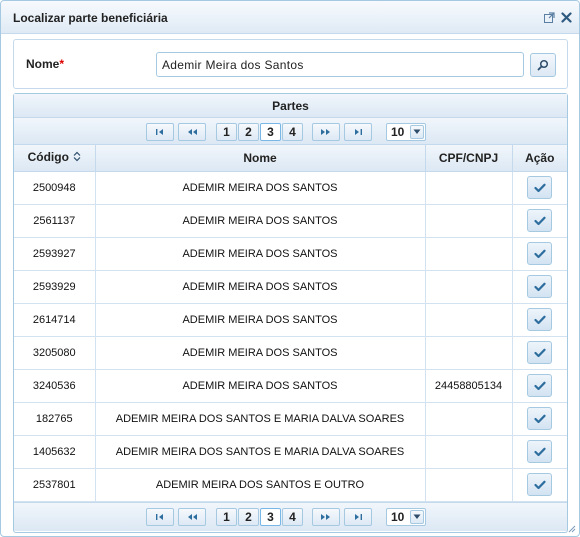 Image resolution: width=580 pixels, height=537 pixels. Describe the element at coordinates (290, 319) in the screenshot. I see `table-row: 2614714 ADEMIR MEIRA DOS SANTOS` at that location.